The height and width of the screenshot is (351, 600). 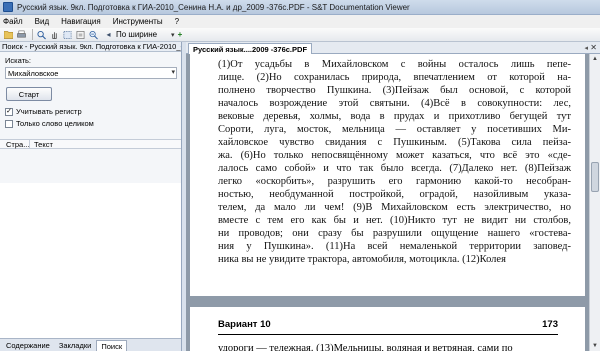 What do you see at coordinates (108, 34) in the screenshot?
I see `page-prev-icon: ◂` at bounding box center [108, 34].